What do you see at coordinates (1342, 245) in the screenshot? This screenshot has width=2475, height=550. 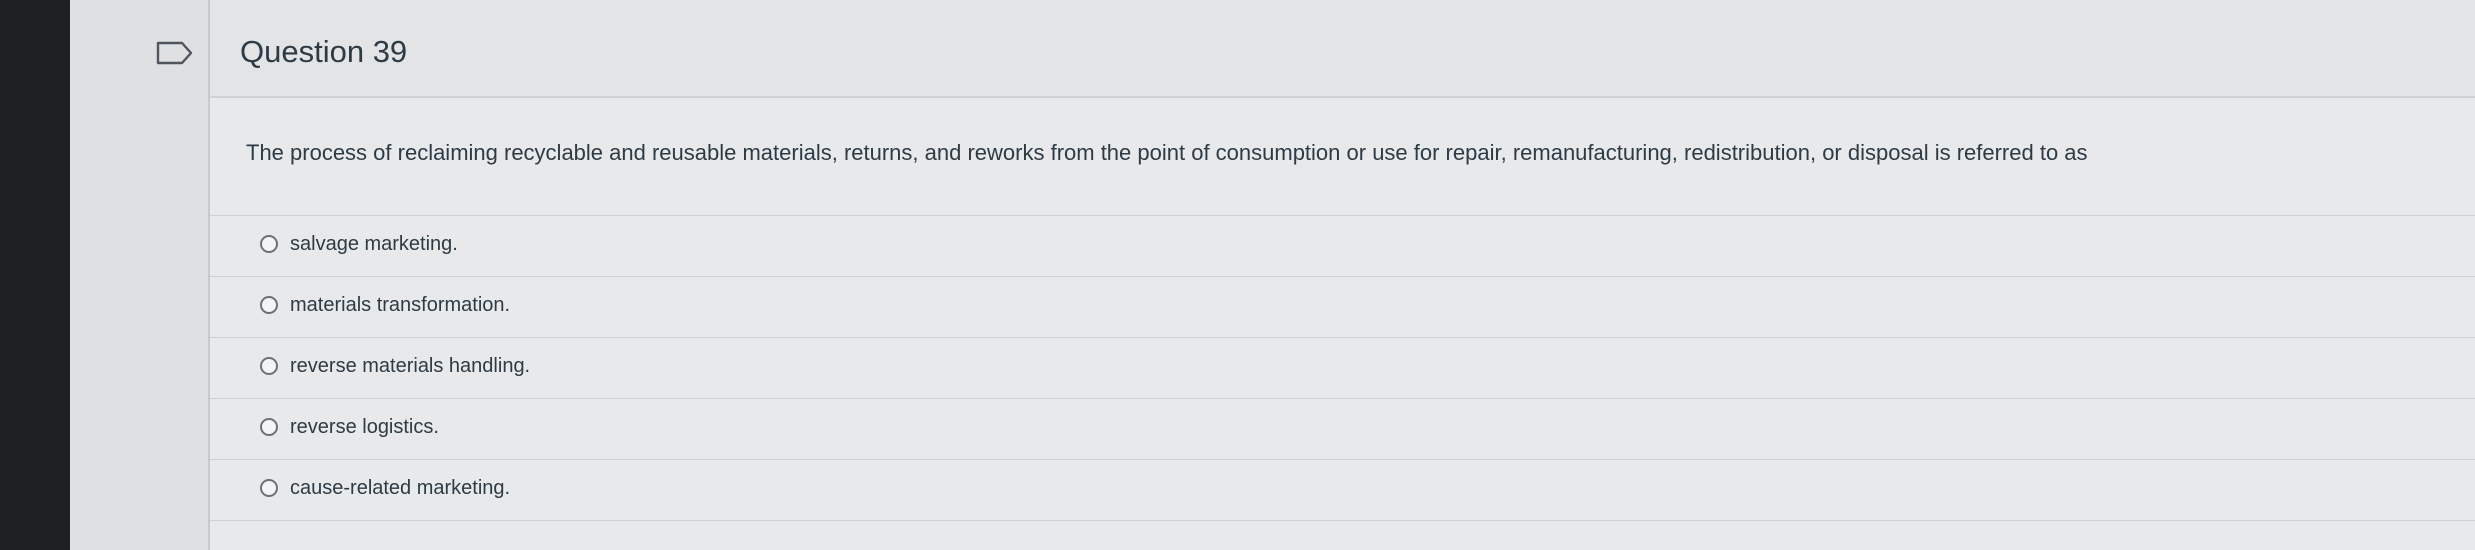 I see `answer-option: salvage marketing.` at bounding box center [1342, 245].